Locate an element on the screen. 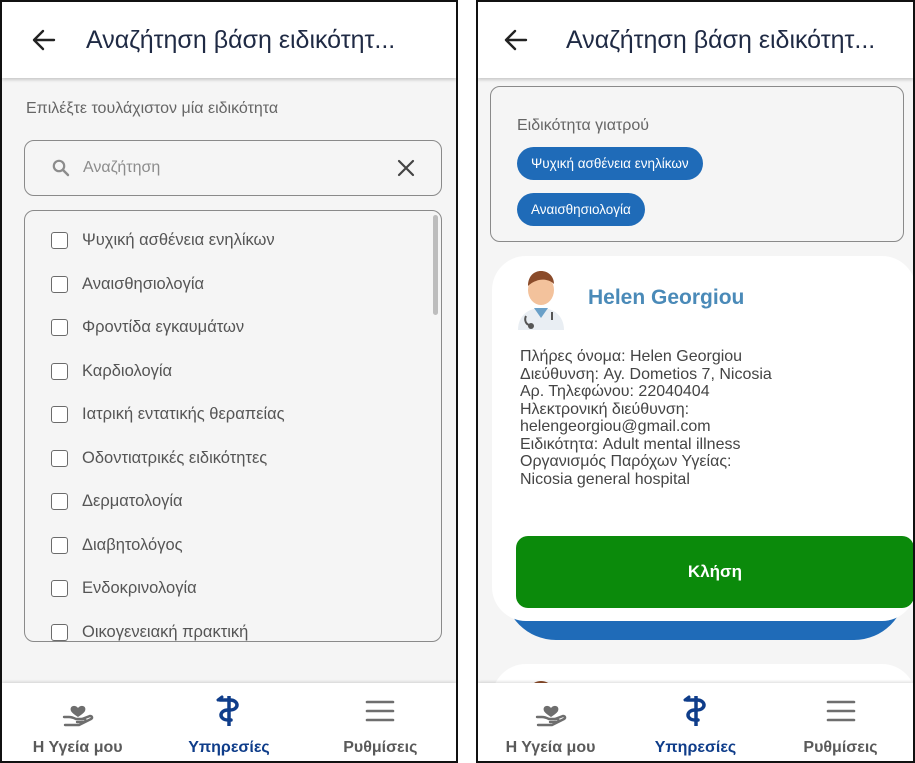 The width and height of the screenshot is (915, 763). specialty-label: Οδοντιατρικές ειδικότητες is located at coordinates (175, 457).